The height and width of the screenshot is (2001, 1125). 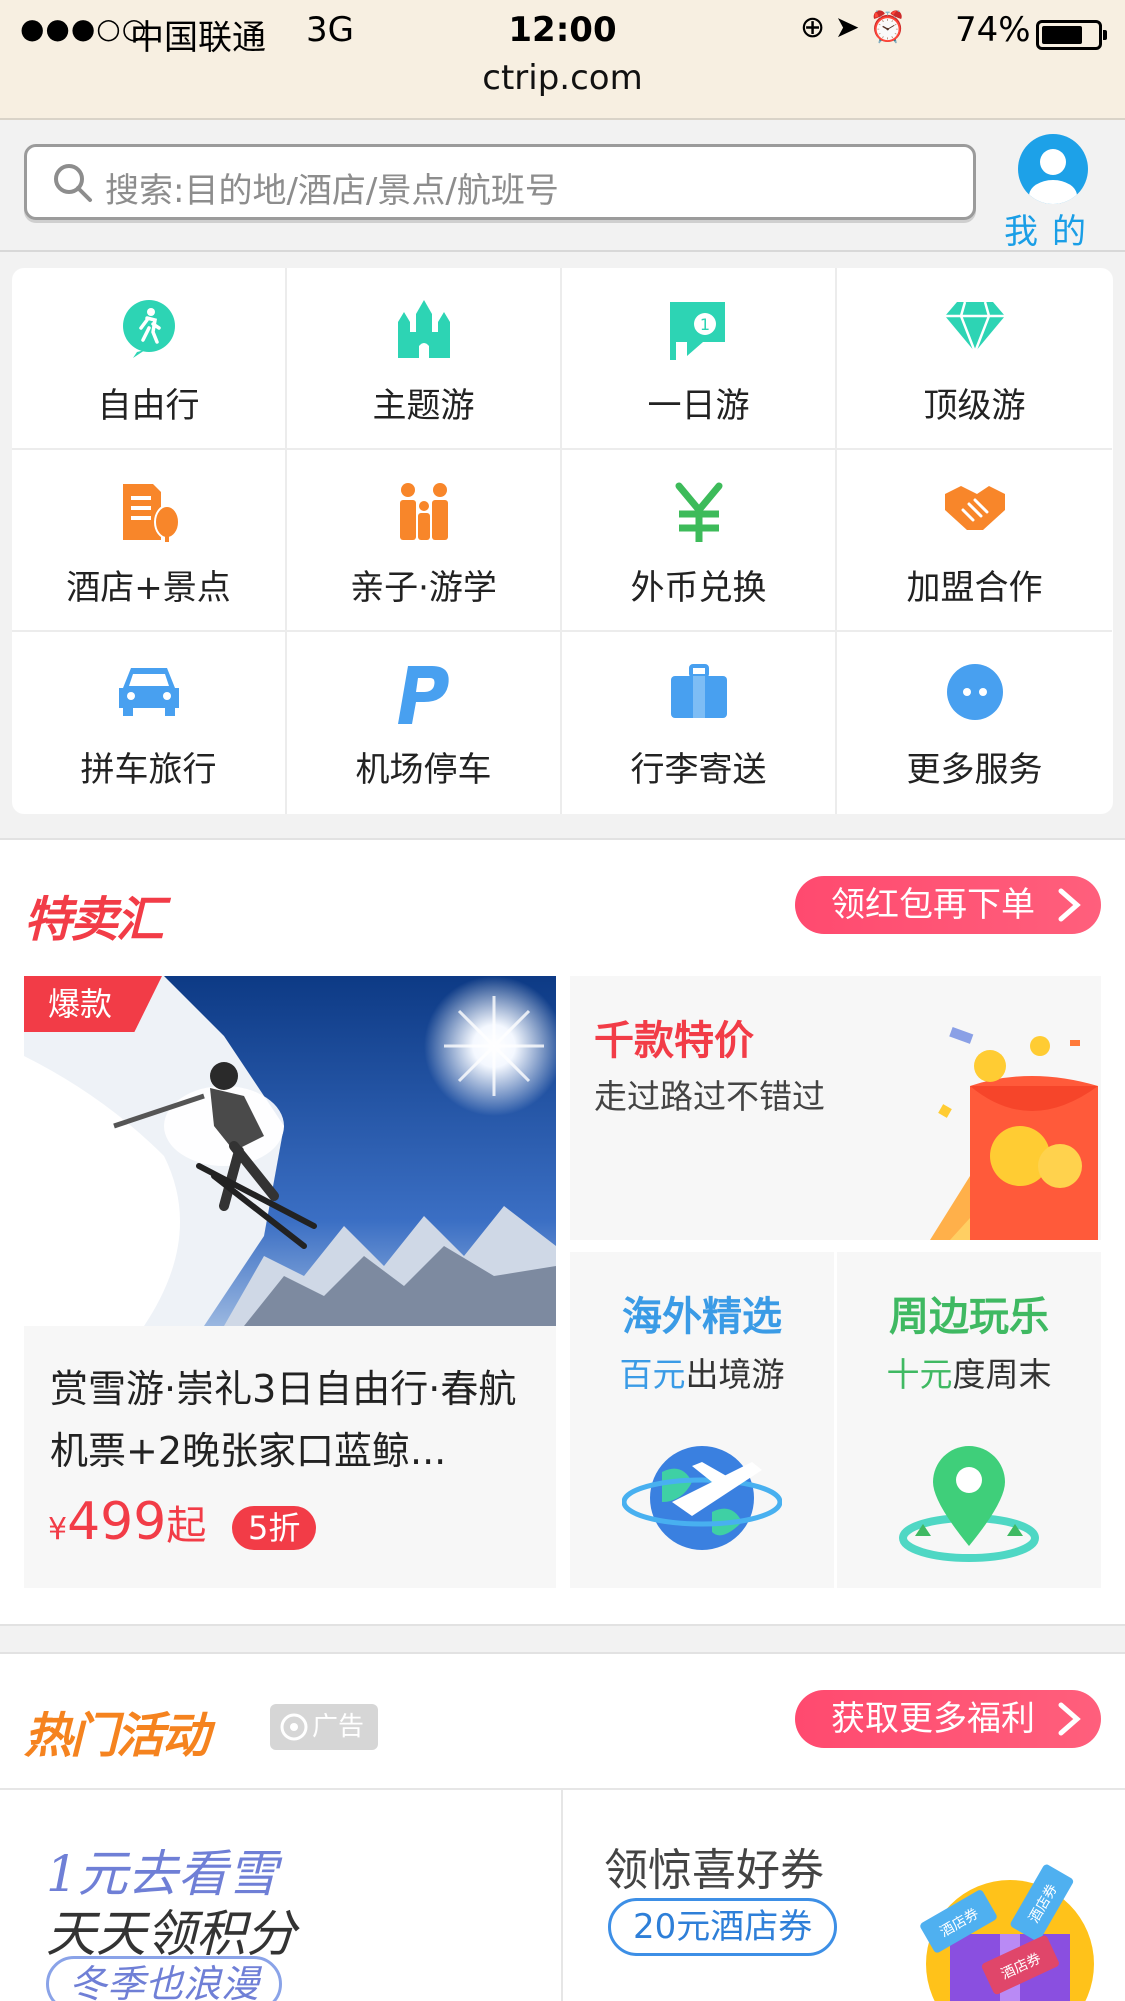 I want to click on service-label: 行李寄送, so click(x=698, y=770).